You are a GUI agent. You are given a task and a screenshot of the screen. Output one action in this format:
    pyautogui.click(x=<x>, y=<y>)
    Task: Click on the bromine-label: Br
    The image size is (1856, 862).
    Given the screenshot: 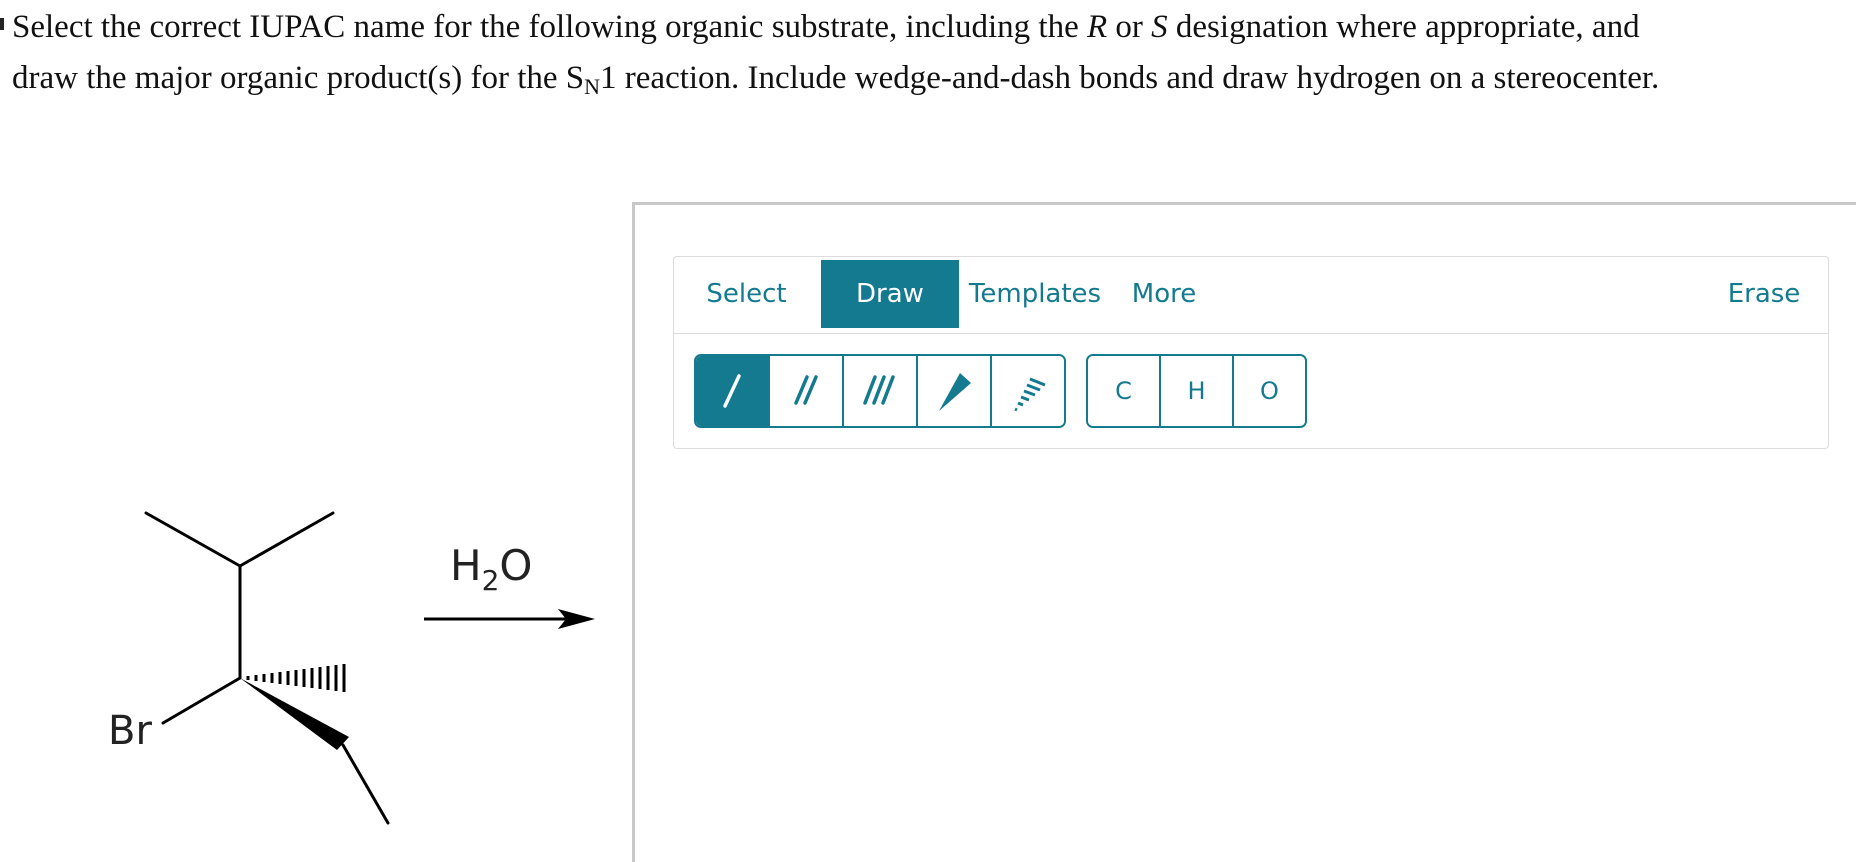 What is the action you would take?
    pyautogui.click(x=130, y=731)
    